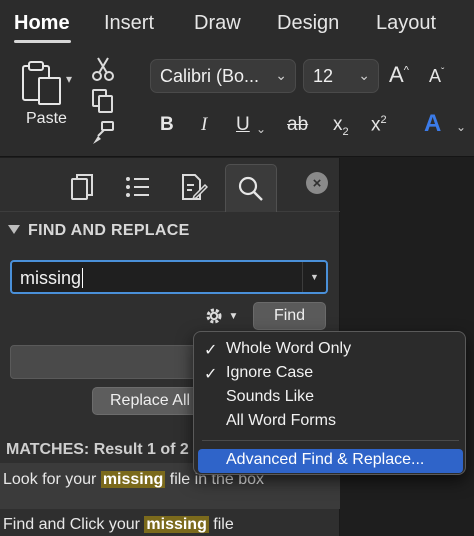 Image resolution: width=474 pixels, height=536 pixels. Describe the element at coordinates (103, 133) in the screenshot. I see `format-painter-icon` at that location.